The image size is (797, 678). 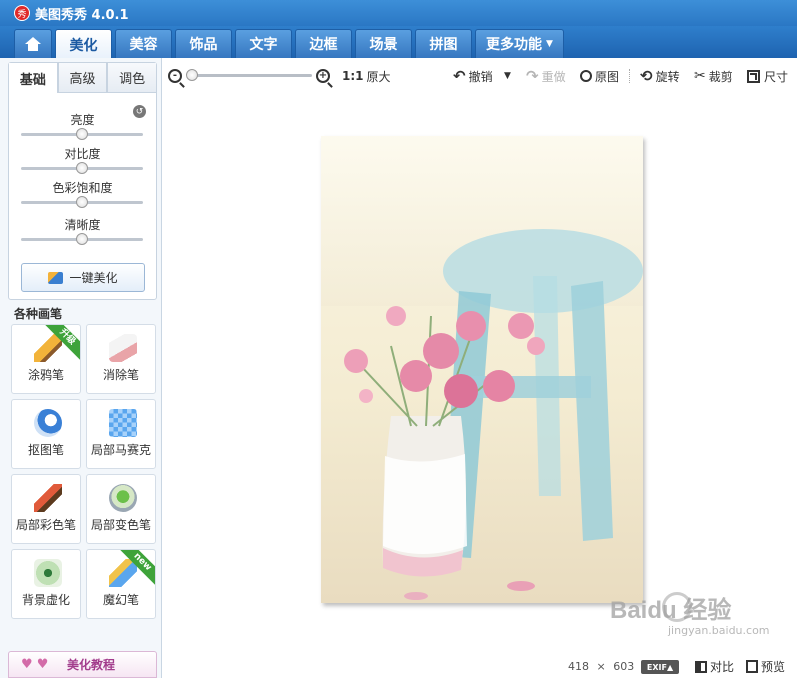 What do you see at coordinates (443, 43) in the screenshot?
I see `tab-collage: 拼图` at bounding box center [443, 43].